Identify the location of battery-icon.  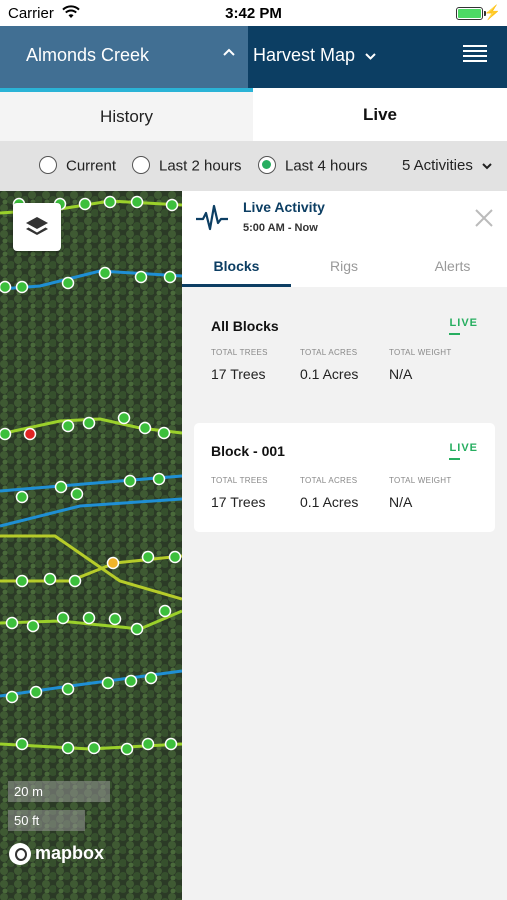
(469, 13).